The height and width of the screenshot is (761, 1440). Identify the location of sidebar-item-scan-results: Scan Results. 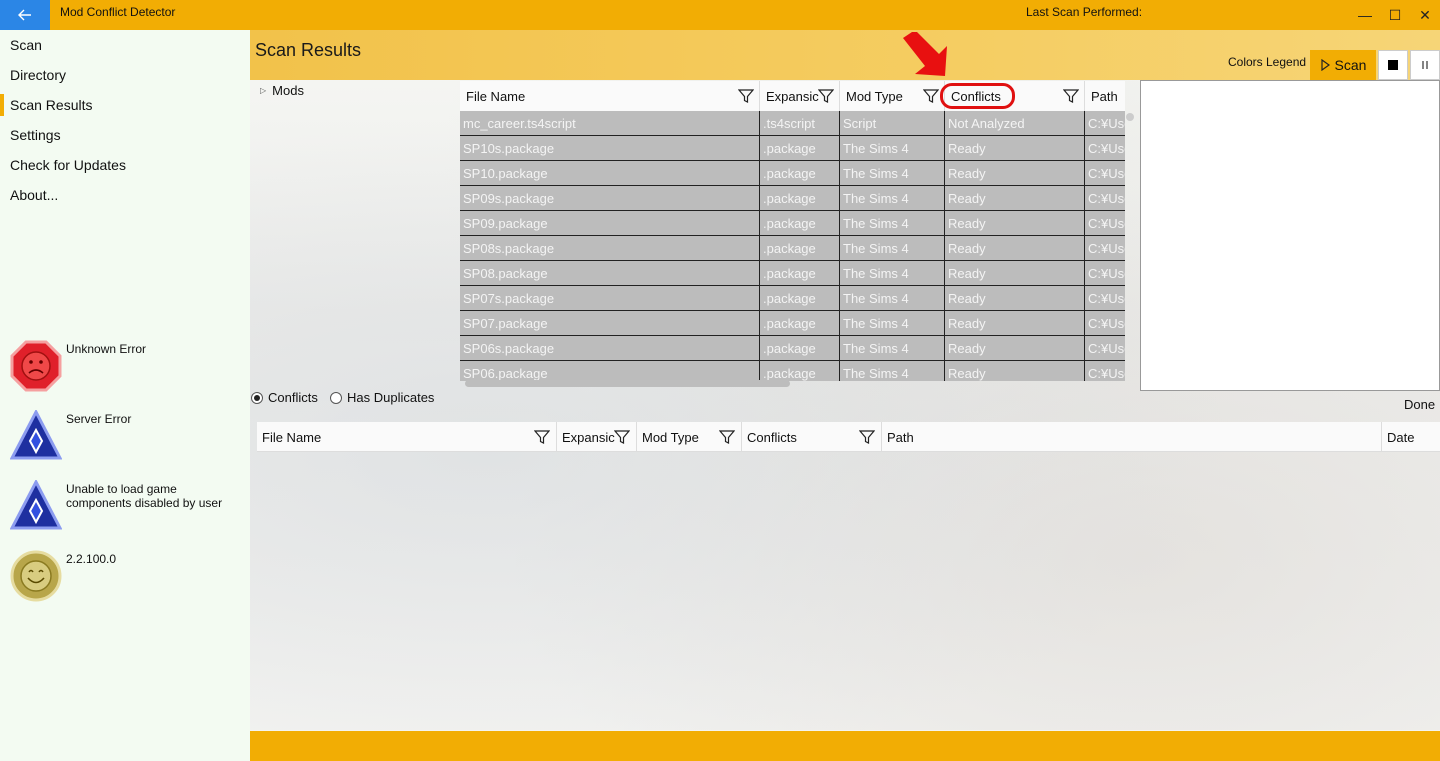
(125, 105).